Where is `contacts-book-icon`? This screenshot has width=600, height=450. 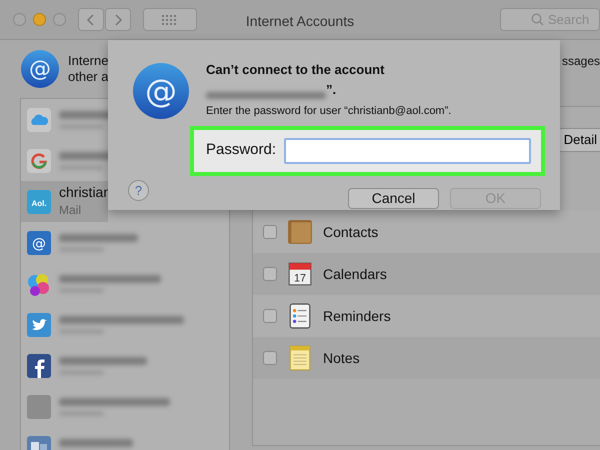
contacts-book-icon is located at coordinates (300, 232).